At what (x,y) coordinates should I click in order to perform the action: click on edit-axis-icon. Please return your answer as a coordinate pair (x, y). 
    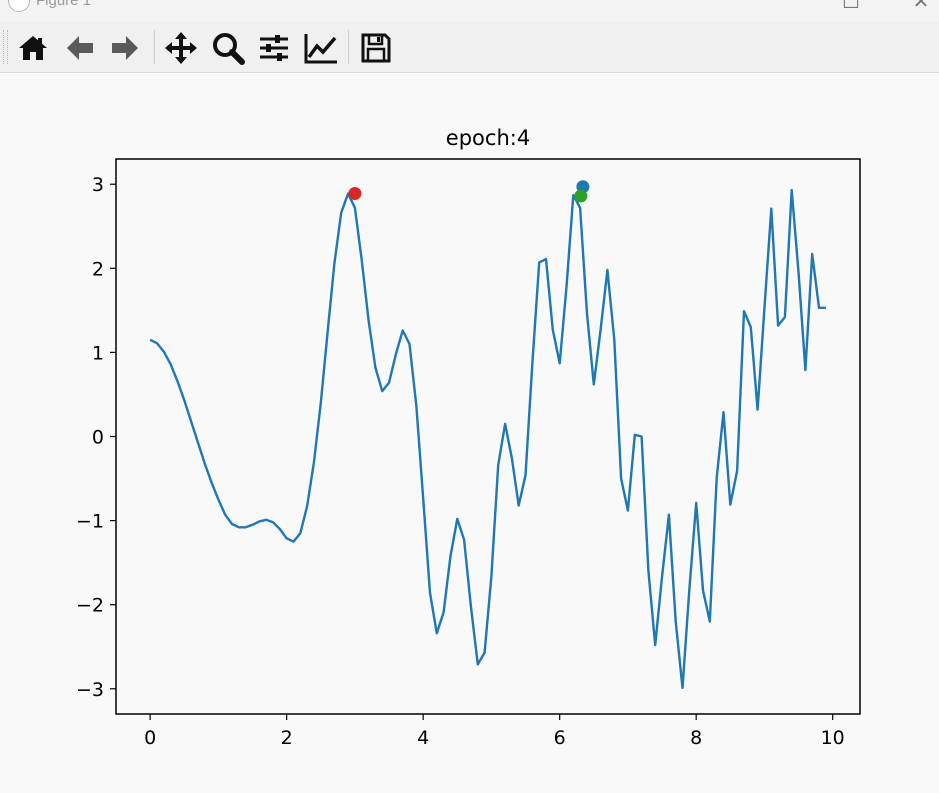
    Looking at the image, I should click on (320, 49).